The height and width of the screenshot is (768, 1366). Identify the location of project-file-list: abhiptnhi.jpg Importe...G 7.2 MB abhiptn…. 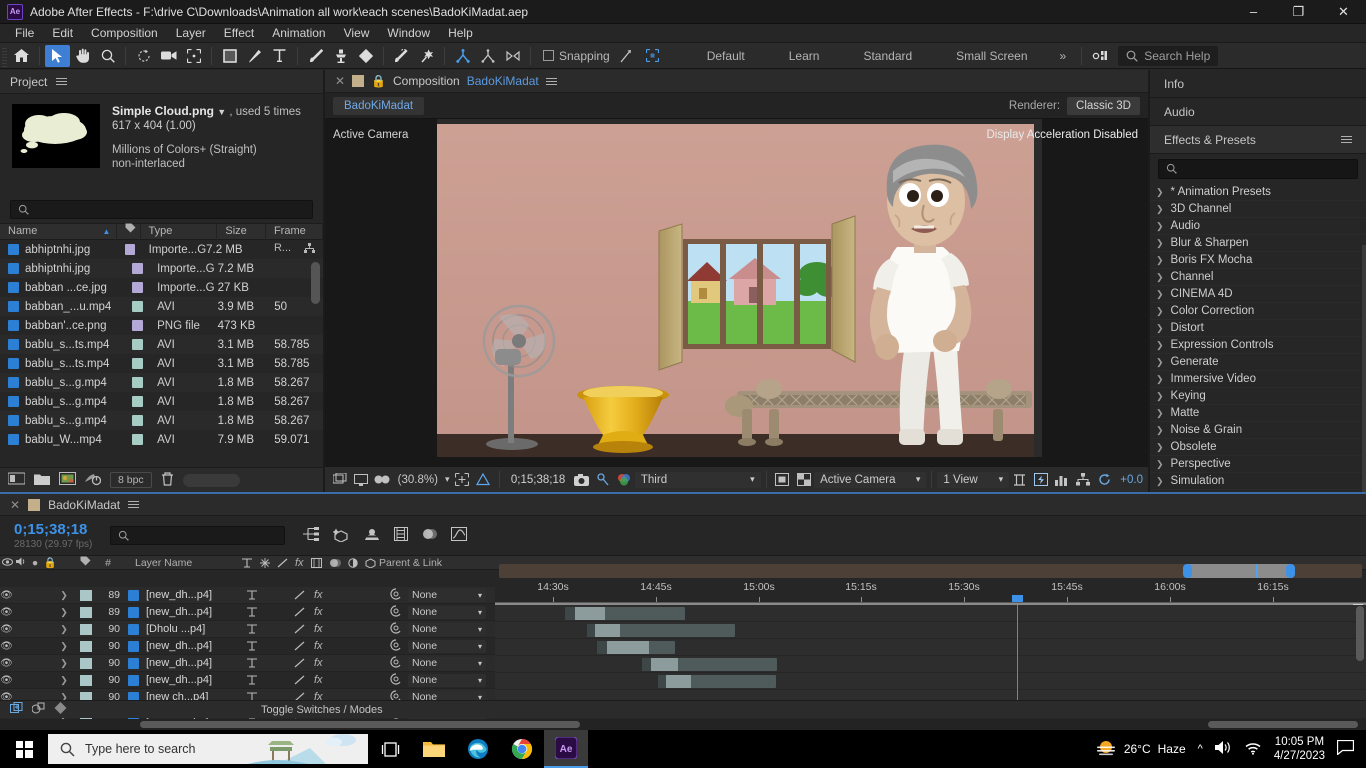
(161, 353).